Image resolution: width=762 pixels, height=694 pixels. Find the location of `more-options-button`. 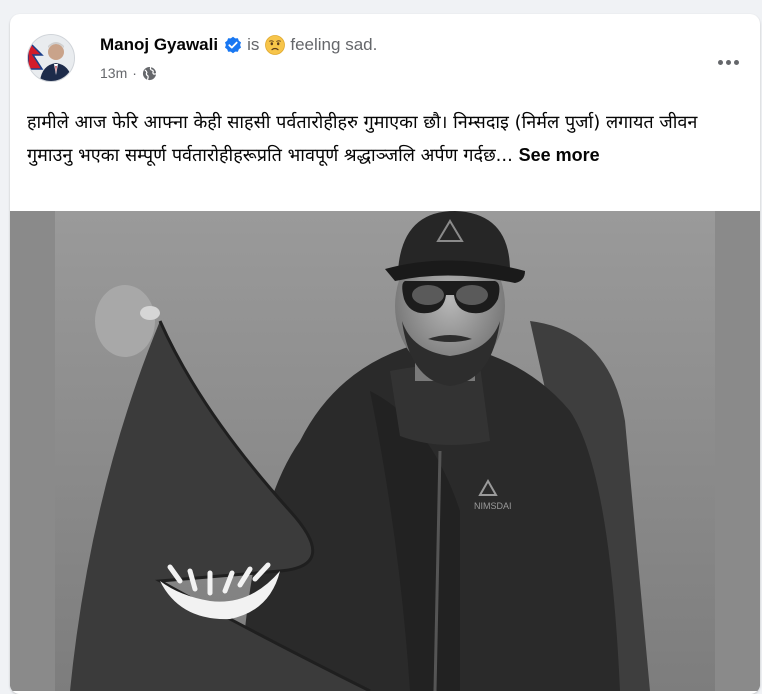

more-options-button is located at coordinates (728, 62).